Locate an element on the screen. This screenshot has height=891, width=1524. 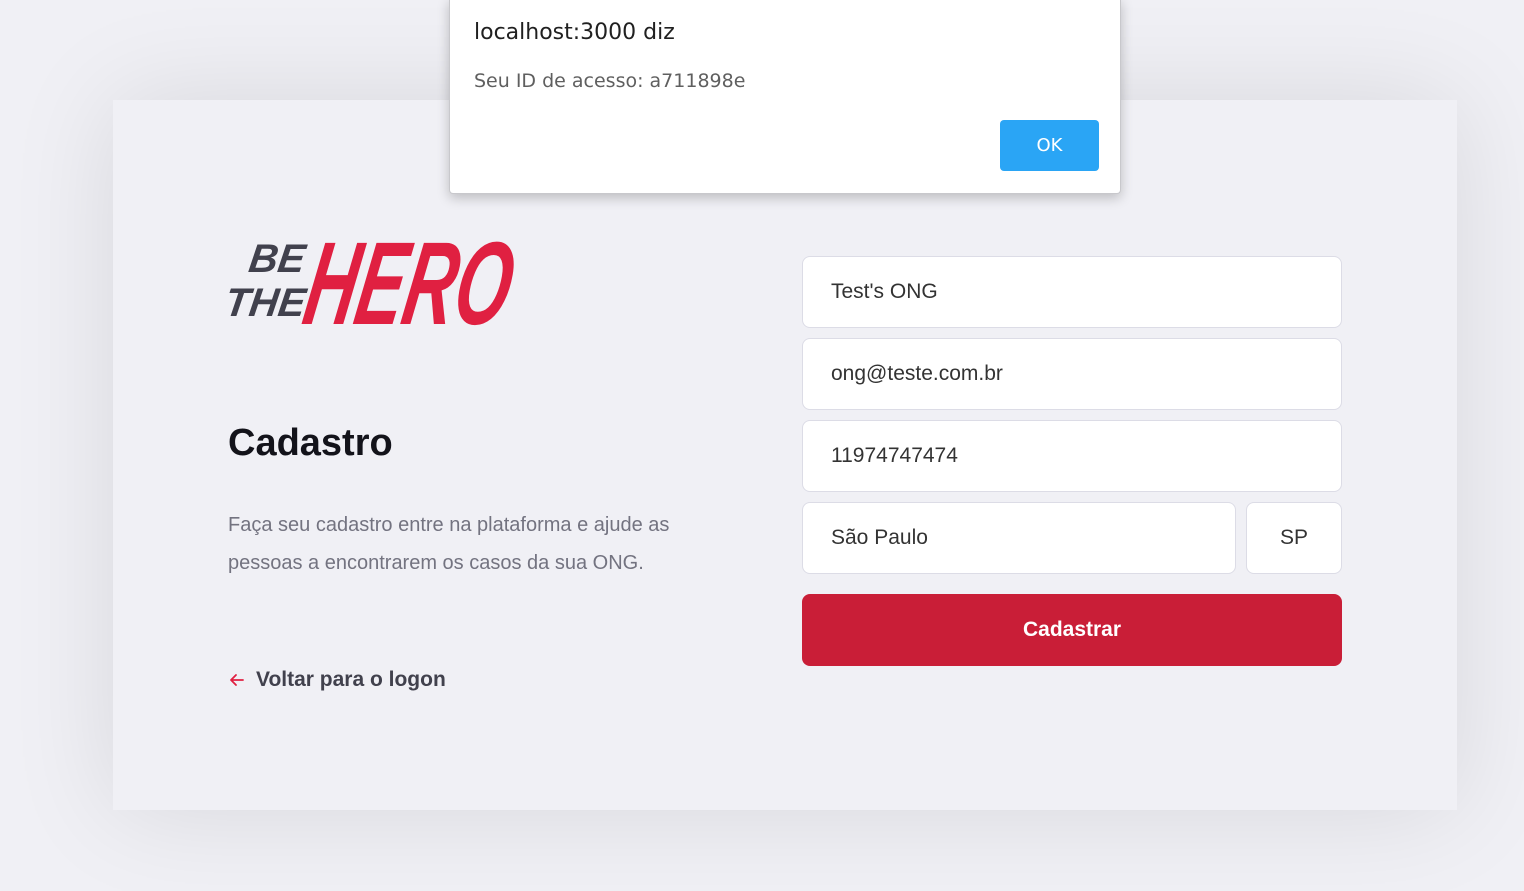
dialog-title: localhost:3000 diz is located at coordinates (574, 32).